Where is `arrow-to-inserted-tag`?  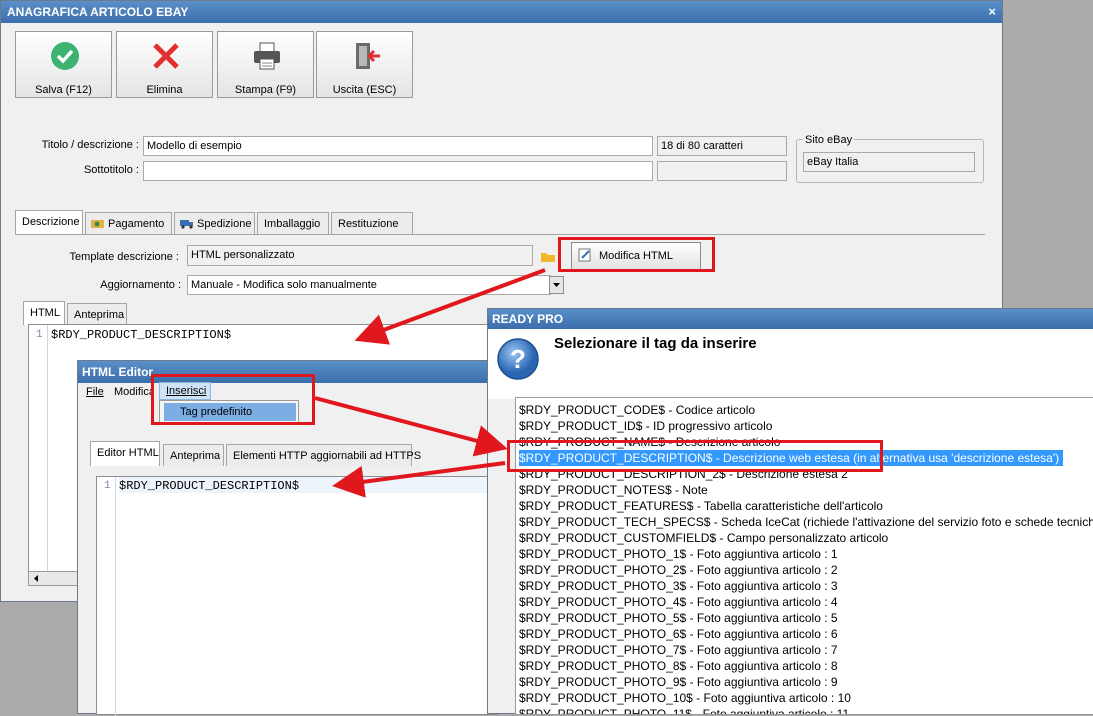 arrow-to-inserted-tag is located at coordinates (419, 479).